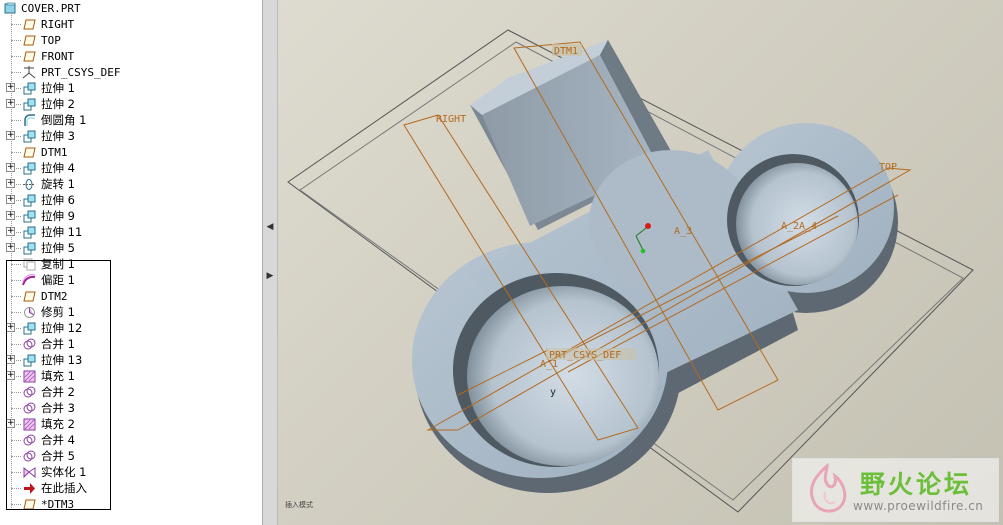 The image size is (1003, 525). I want to click on tree-item-label: FRONT, so click(58, 56).